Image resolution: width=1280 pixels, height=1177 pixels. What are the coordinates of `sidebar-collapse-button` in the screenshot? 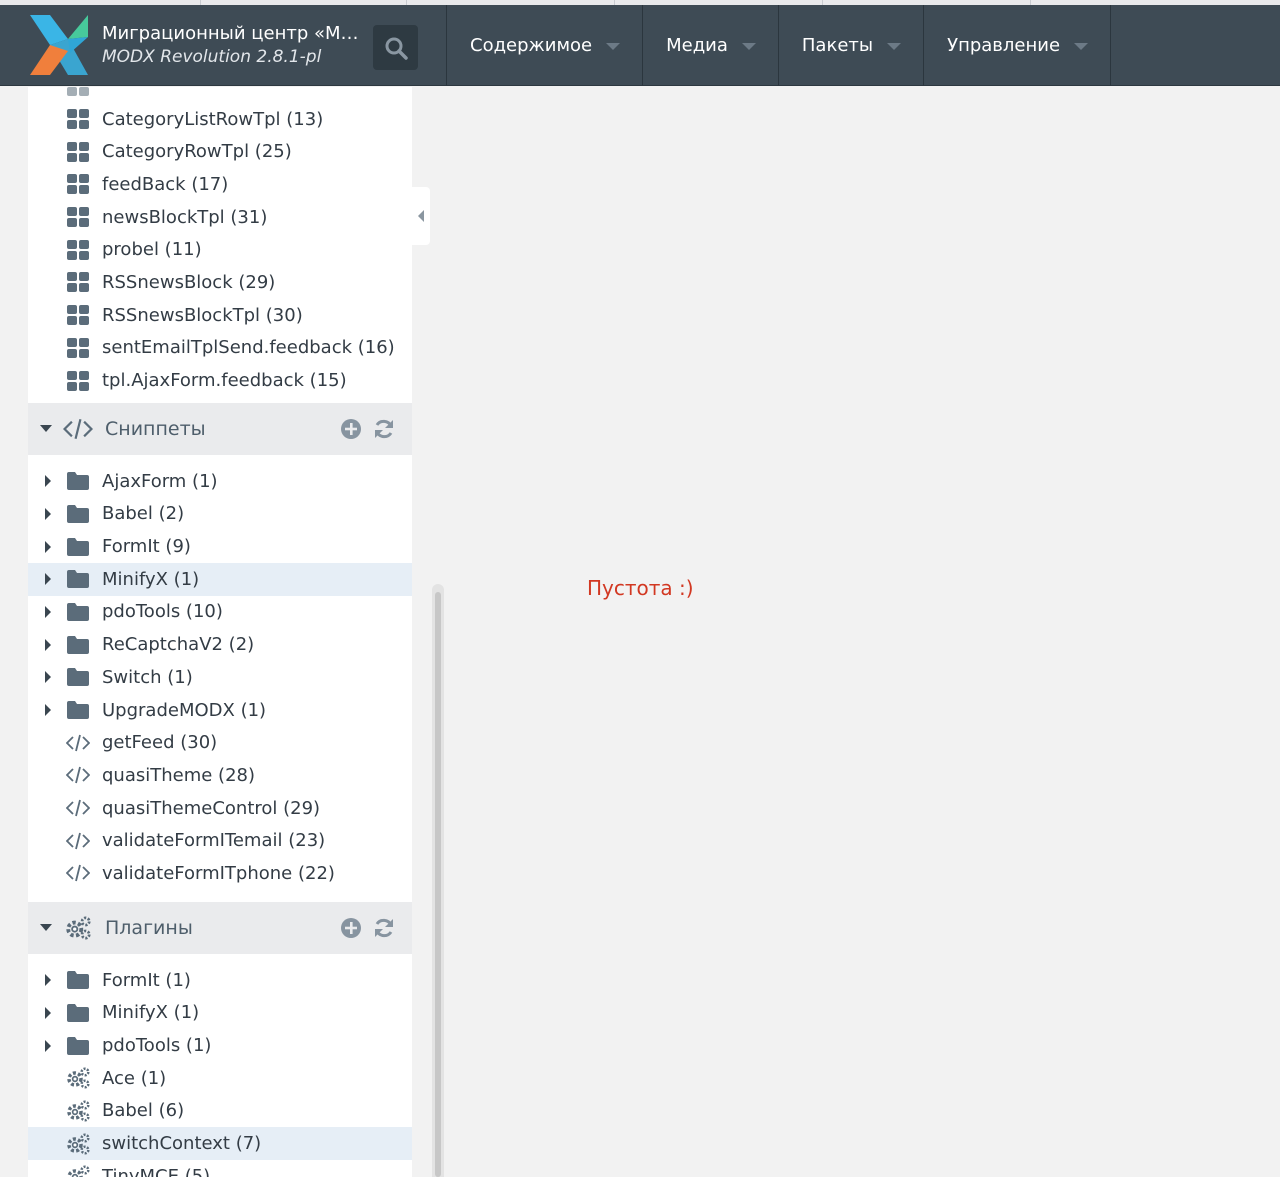 It's located at (421, 216).